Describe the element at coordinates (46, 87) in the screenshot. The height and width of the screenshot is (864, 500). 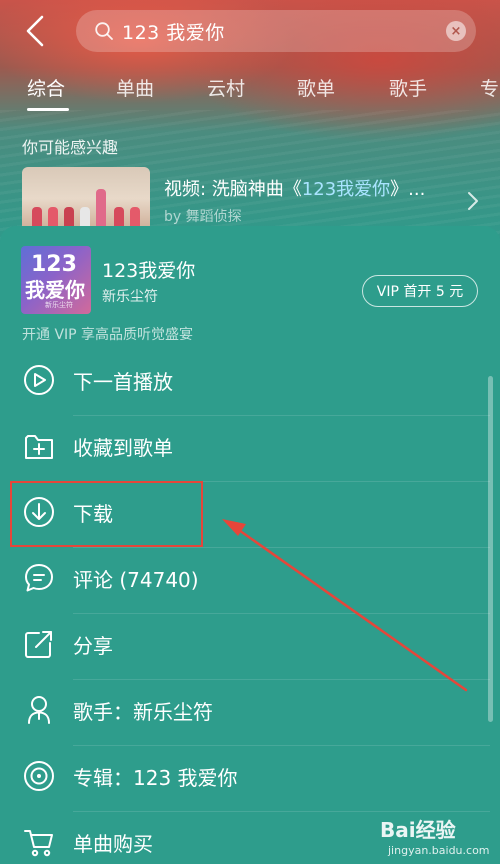
I see `tab-综合: 综合` at that location.